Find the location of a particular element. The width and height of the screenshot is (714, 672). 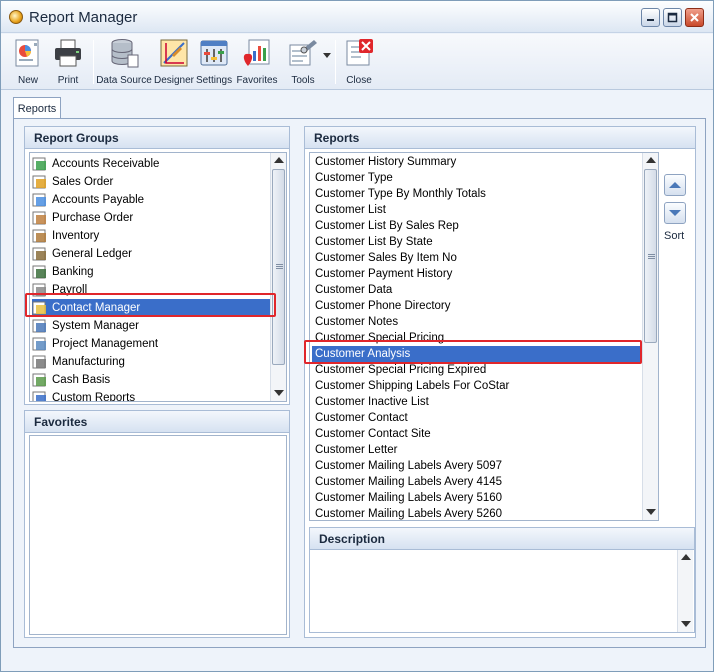

reports-scrollbar is located at coordinates (650, 336).